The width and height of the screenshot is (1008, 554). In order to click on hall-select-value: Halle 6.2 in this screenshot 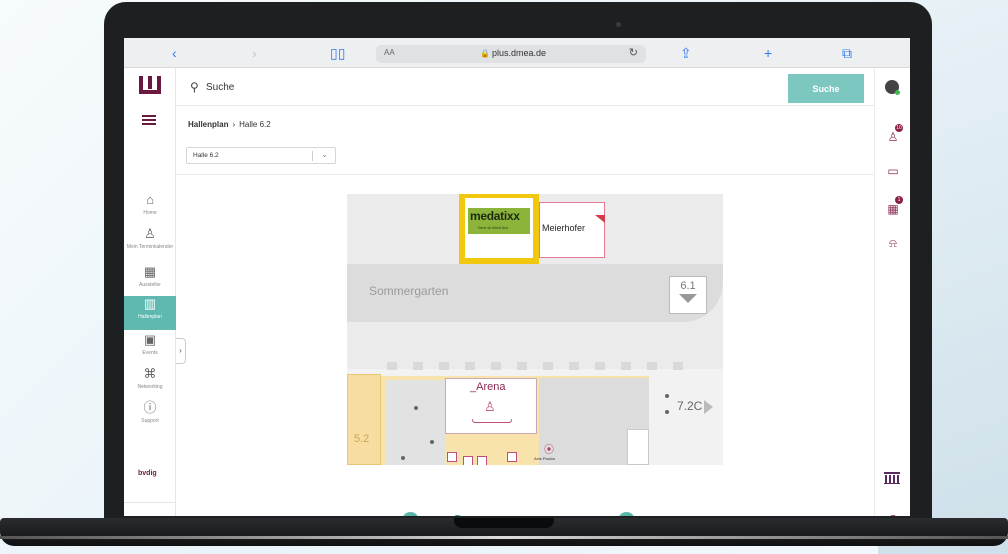, I will do `click(206, 155)`.